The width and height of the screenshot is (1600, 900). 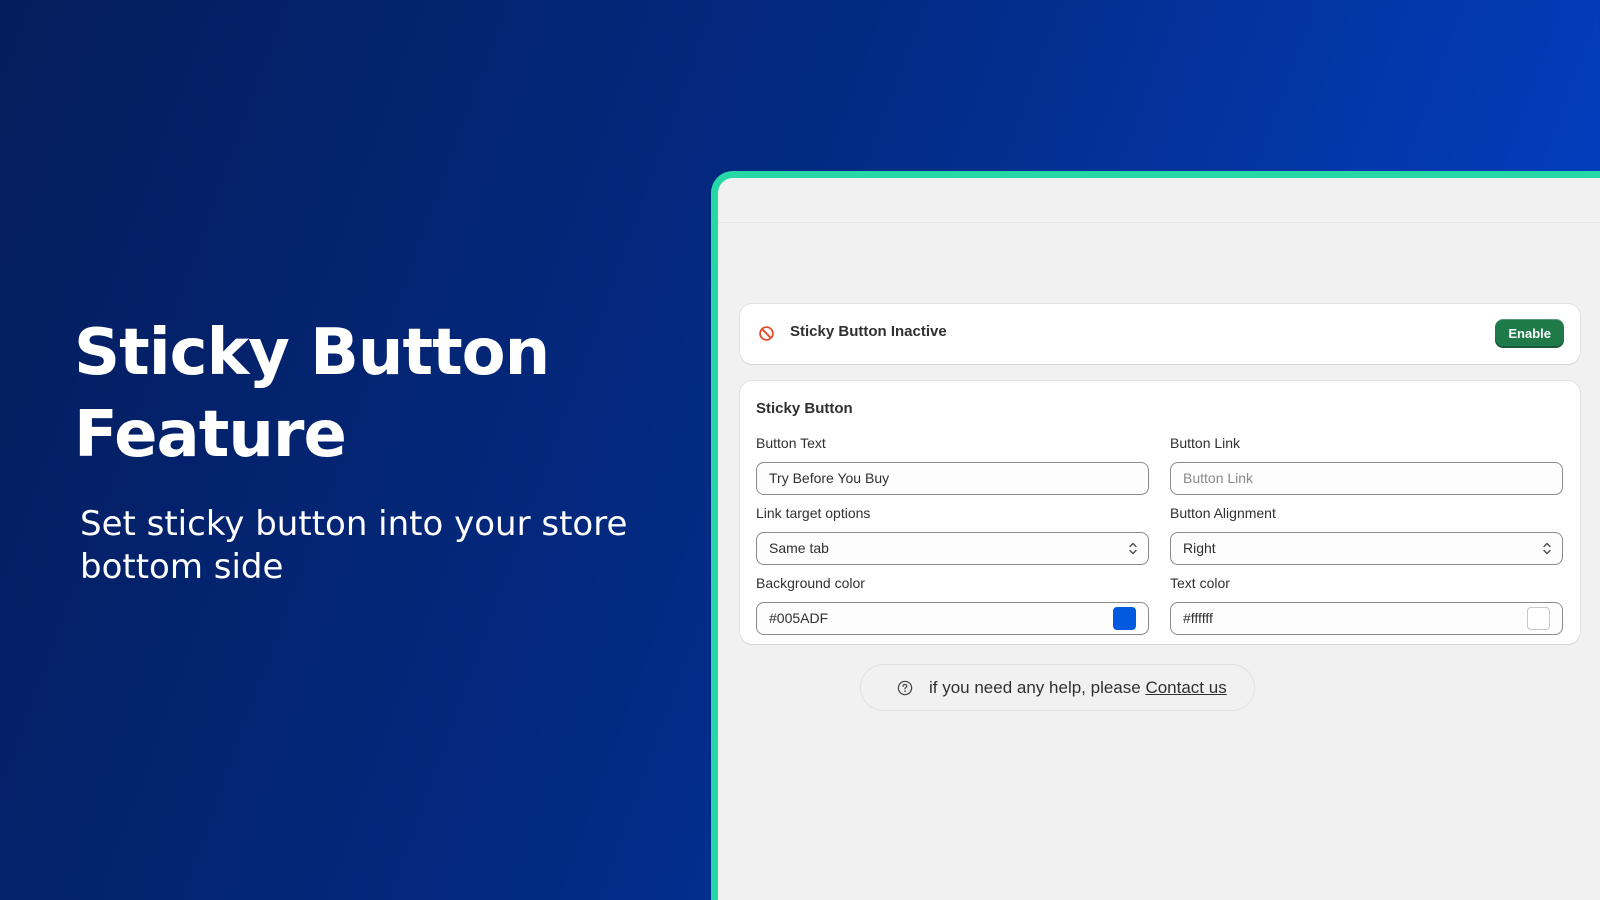 I want to click on hero-subtitle-line-2: bottom side, so click(x=182, y=567).